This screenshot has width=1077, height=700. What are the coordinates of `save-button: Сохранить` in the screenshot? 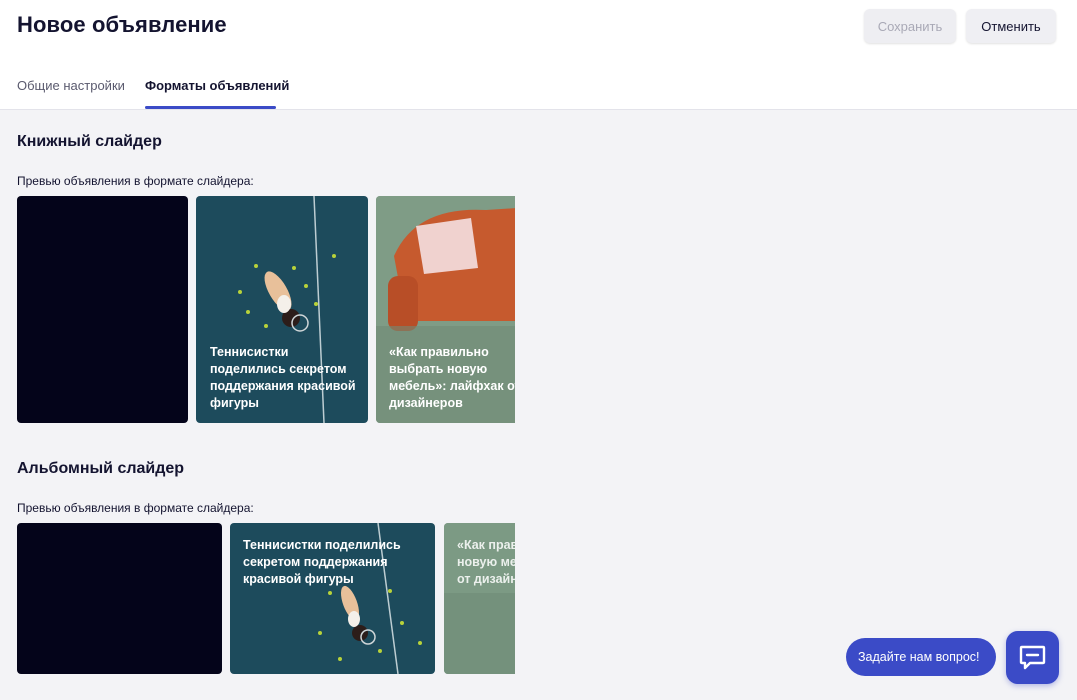 It's located at (910, 26).